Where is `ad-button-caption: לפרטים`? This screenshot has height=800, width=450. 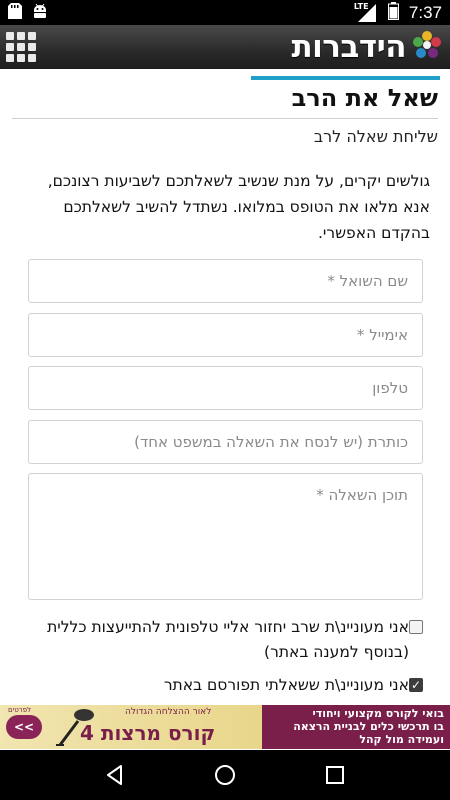
ad-button-caption: לפרטים is located at coordinates (20, 710).